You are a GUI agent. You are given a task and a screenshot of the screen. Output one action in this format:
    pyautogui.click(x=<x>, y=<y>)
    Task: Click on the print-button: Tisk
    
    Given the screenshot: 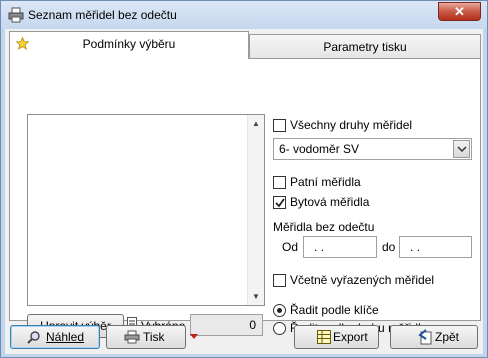 What is the action you would take?
    pyautogui.click(x=146, y=337)
    